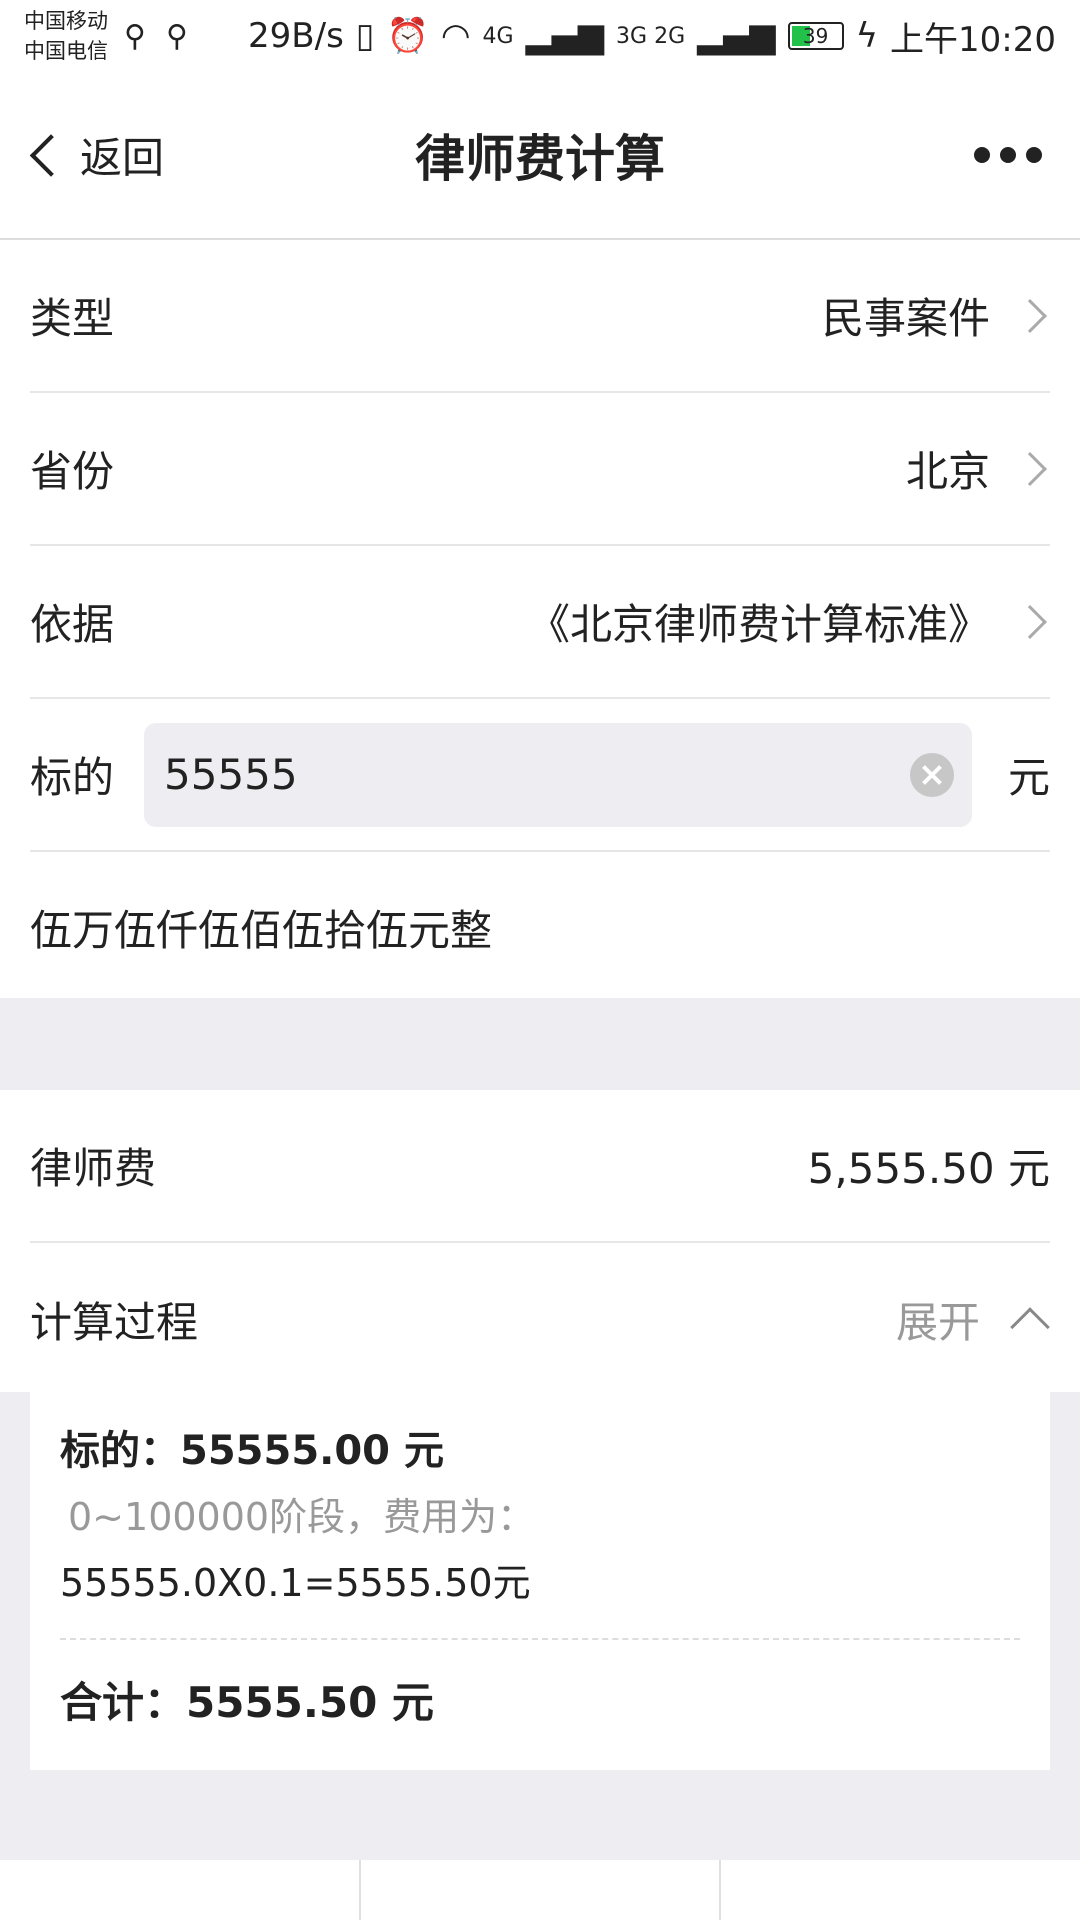 The height and width of the screenshot is (1920, 1080). Describe the element at coordinates (1028, 777) in the screenshot. I see `amount-unit: 元` at that location.